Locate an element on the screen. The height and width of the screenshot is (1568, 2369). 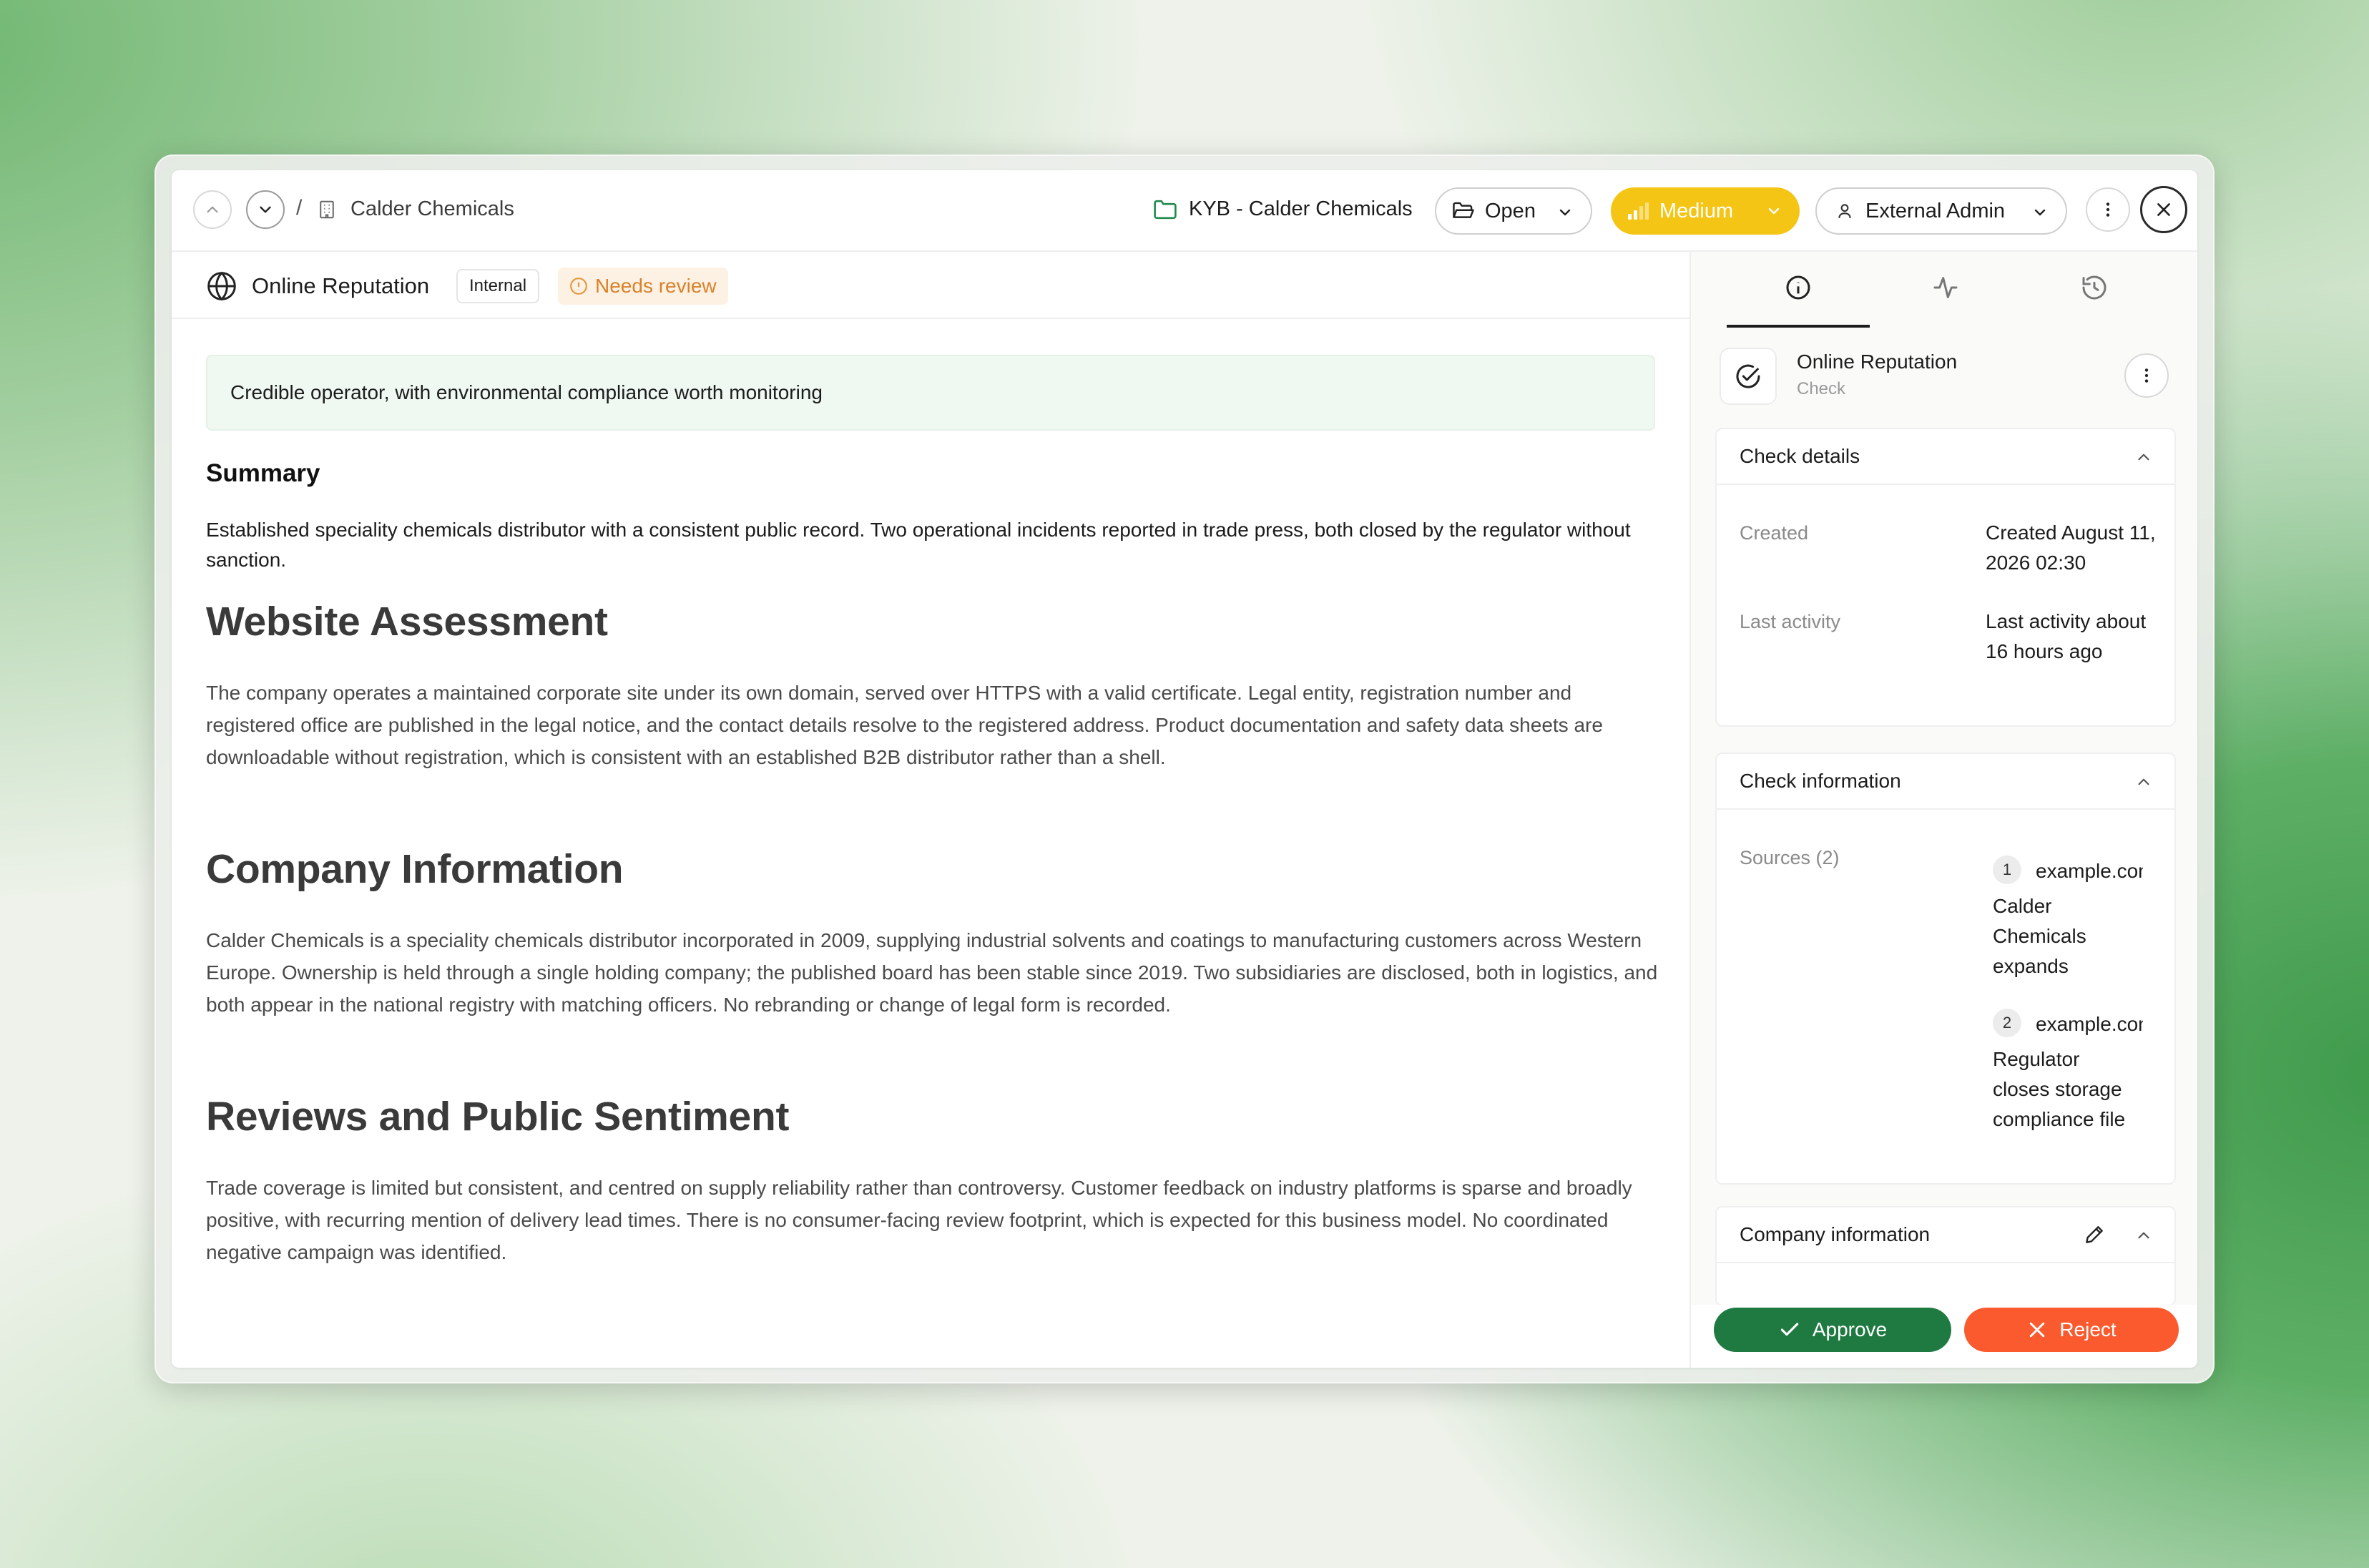
approve-label: Approve is located at coordinates (1850, 1329).